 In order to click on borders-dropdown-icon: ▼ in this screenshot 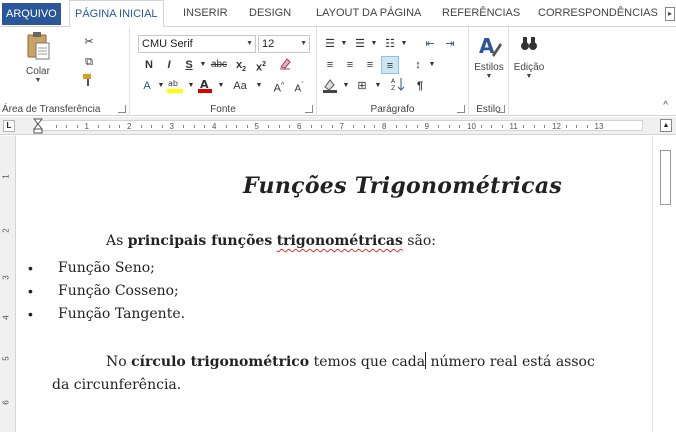, I will do `click(378, 86)`.